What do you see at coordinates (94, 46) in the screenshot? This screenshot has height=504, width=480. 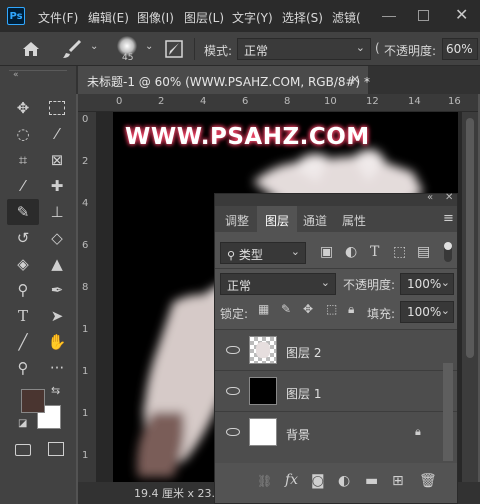 I see `brush-preset-chevron-icon: ⌄` at bounding box center [94, 46].